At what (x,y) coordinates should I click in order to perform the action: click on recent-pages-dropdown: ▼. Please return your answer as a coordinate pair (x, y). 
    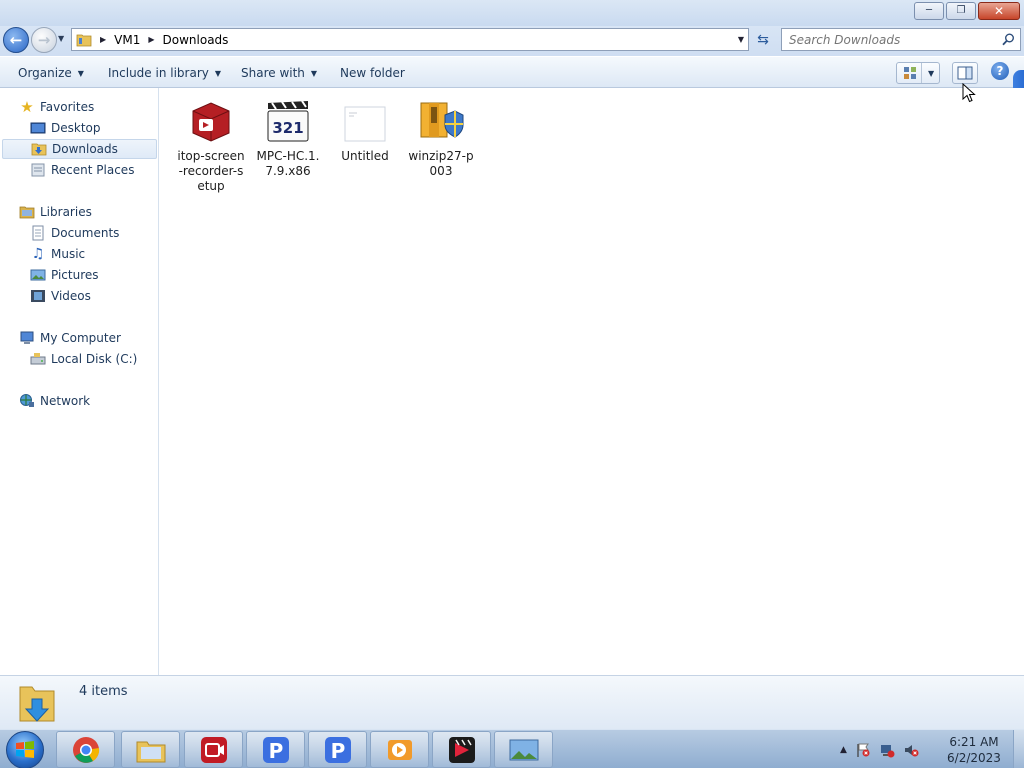
    Looking at the image, I should click on (61, 38).